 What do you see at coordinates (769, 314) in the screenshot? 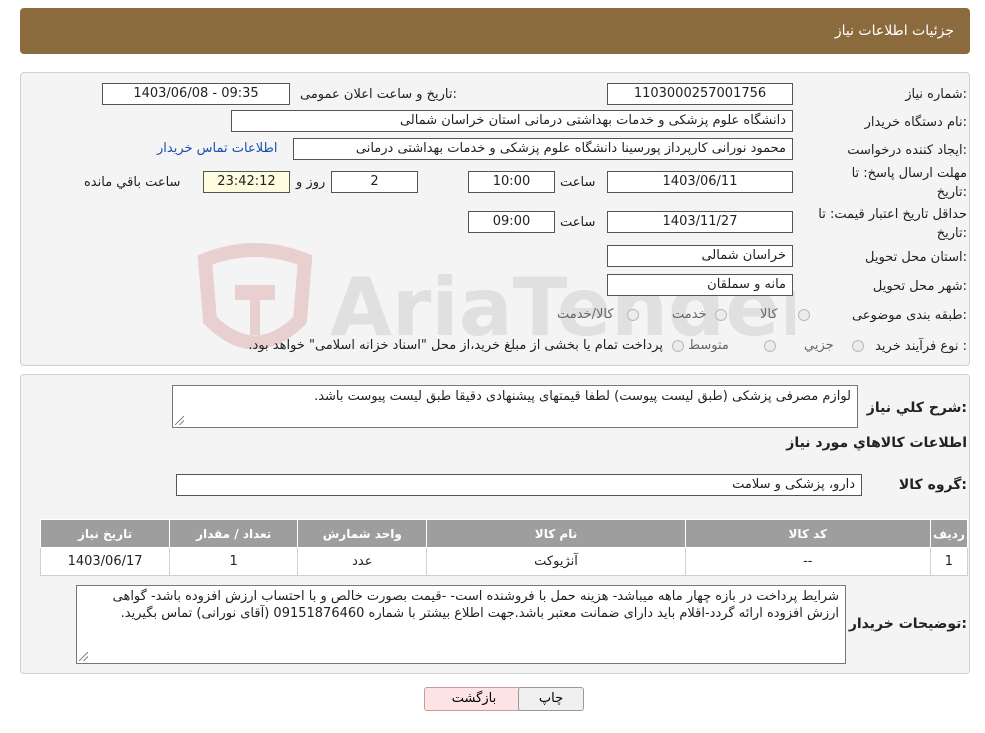
I see `category-goods-text: کالا` at bounding box center [769, 314].